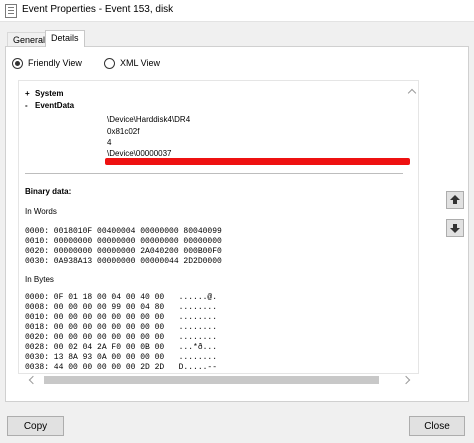  I want to click on tree-node-label: System, so click(49, 93).